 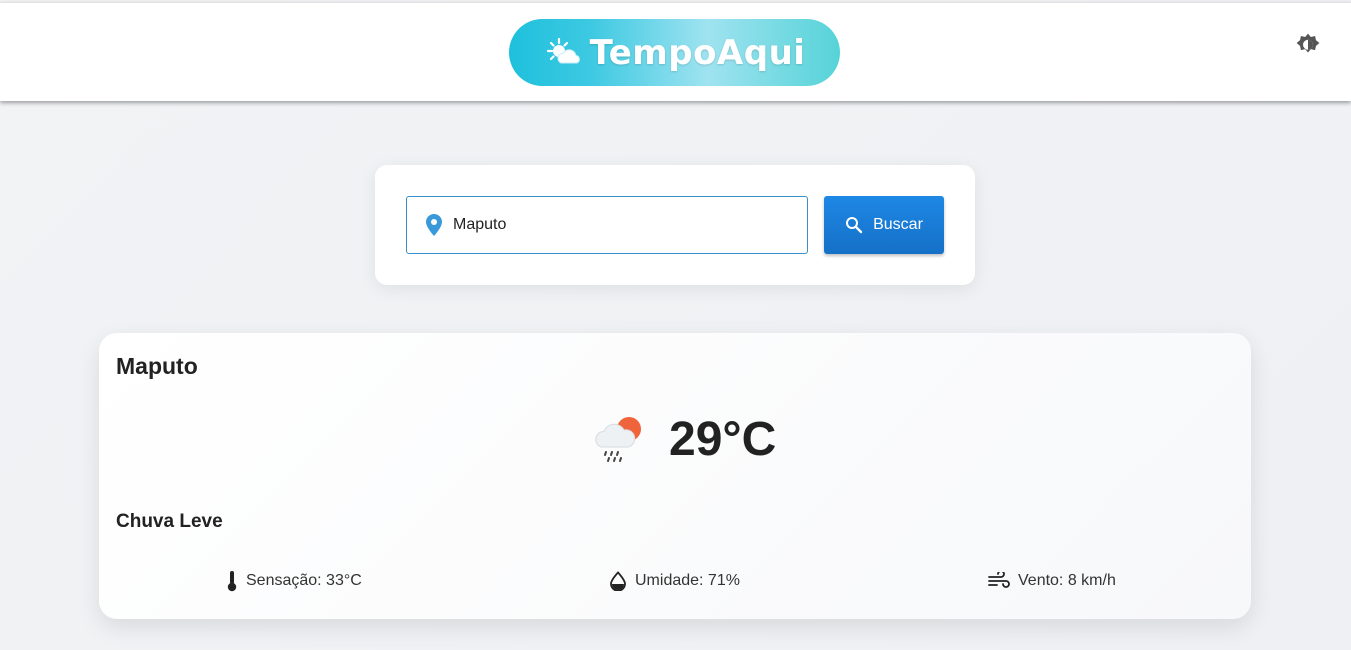 I want to click on humidity-text: Umidade: 71%, so click(x=687, y=580).